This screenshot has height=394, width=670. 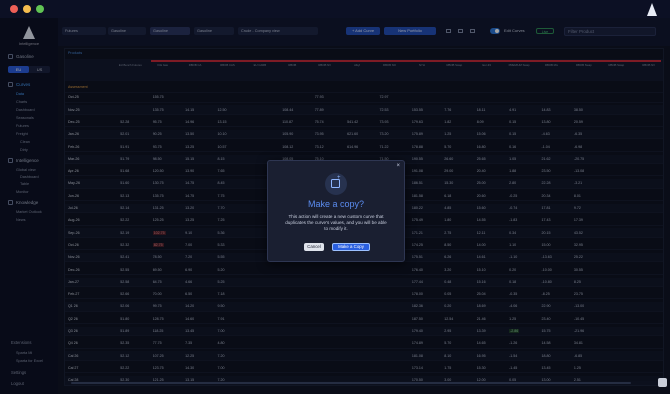 What do you see at coordinates (351, 247) in the screenshot?
I see `make-copy-button: Make a Copy` at bounding box center [351, 247].